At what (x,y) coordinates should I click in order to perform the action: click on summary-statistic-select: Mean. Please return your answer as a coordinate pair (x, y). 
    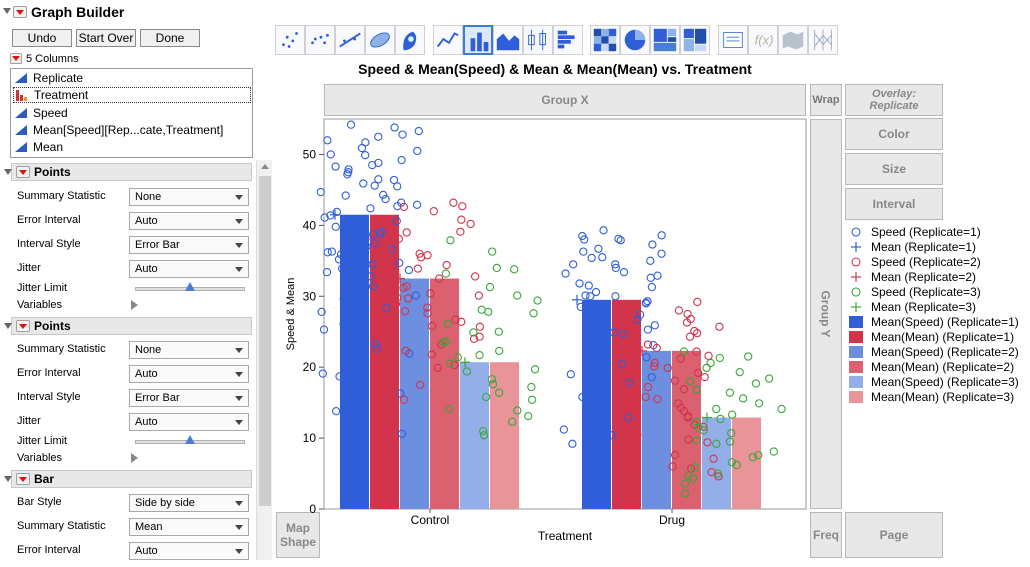
    Looking at the image, I should click on (189, 527).